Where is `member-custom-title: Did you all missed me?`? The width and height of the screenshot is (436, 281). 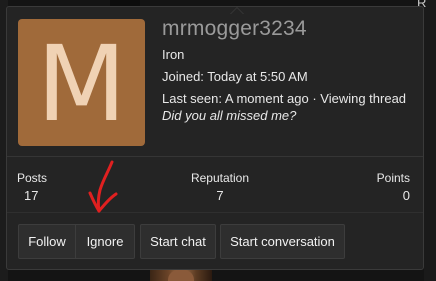 member-custom-title: Did you all missed me? is located at coordinates (229, 115).